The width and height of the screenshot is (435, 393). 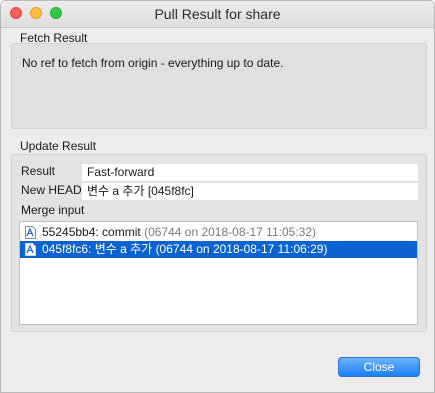 I want to click on merge-item-detail: (06744 on 2018-08-17 11:06:29), so click(x=241, y=249).